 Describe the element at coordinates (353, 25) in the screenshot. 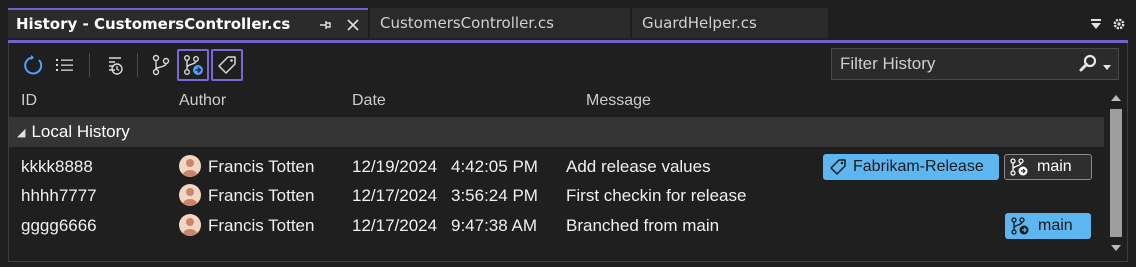

I see `close-icon` at that location.